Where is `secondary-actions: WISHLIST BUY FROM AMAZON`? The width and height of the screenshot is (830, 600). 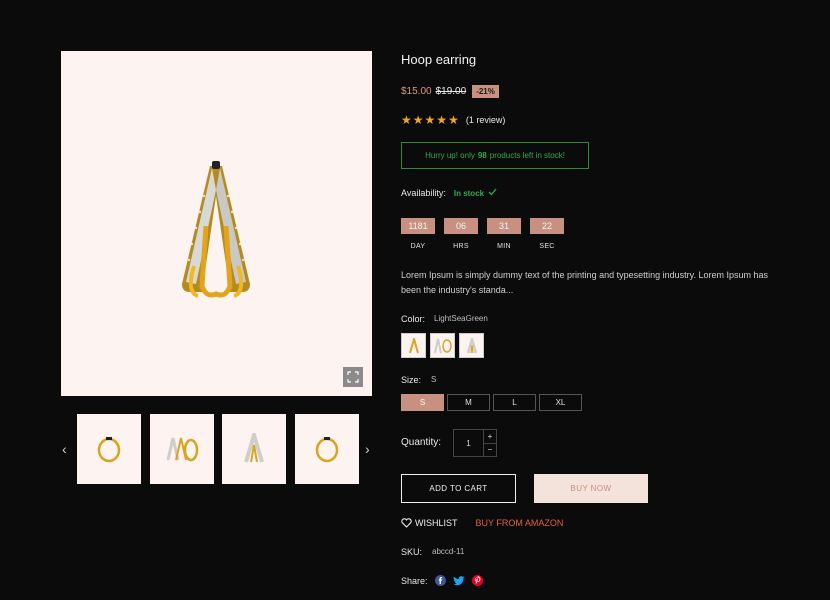 secondary-actions: WISHLIST BUY FROM AMAZON is located at coordinates (482, 523).